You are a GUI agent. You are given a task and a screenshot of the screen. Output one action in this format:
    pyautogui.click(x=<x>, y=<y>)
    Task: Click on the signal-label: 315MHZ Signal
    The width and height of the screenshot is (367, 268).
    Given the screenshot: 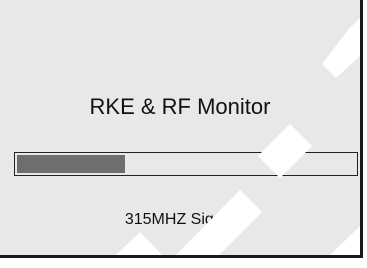 What is the action you would take?
    pyautogui.click(x=180, y=219)
    